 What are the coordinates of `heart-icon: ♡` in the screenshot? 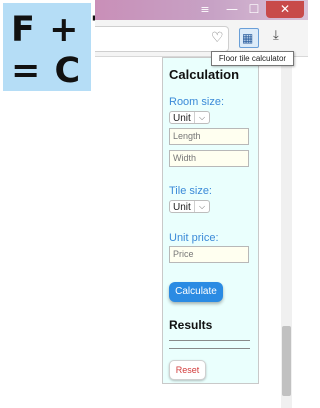 It's located at (217, 38).